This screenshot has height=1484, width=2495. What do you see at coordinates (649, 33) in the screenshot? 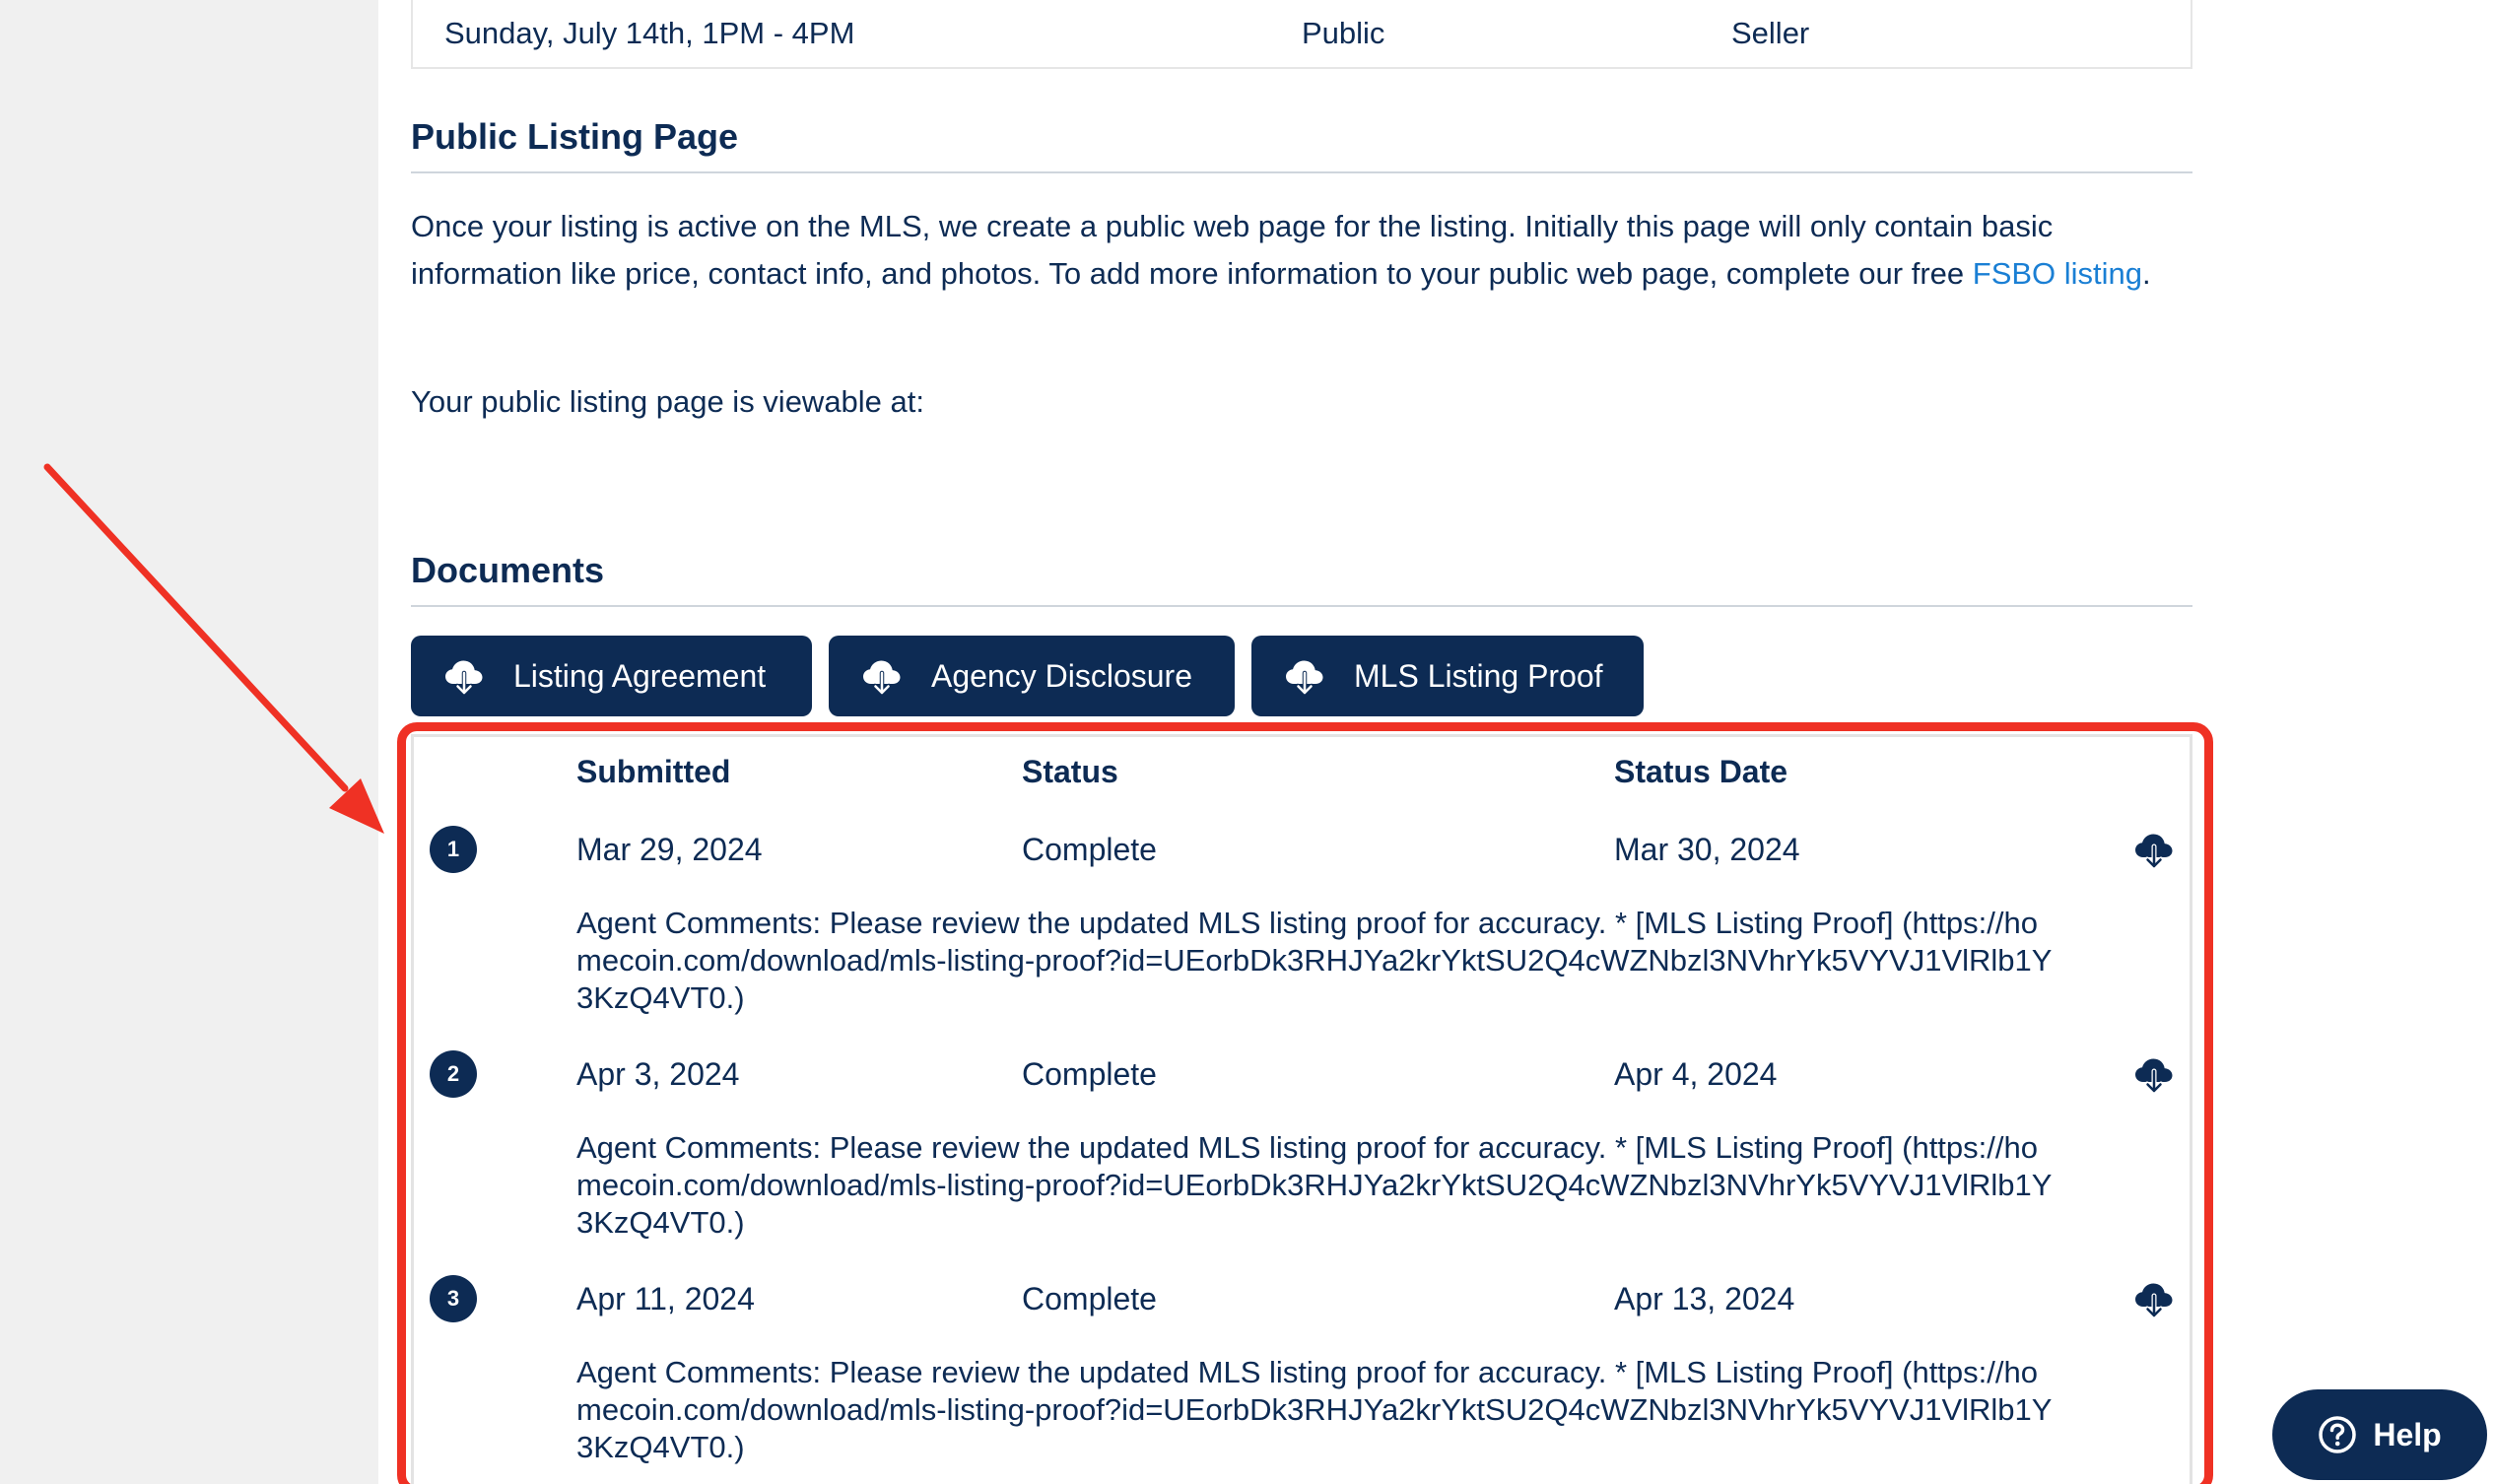
I see `open-house-date: Sunday, July 14th, 1PM - 4PM` at bounding box center [649, 33].